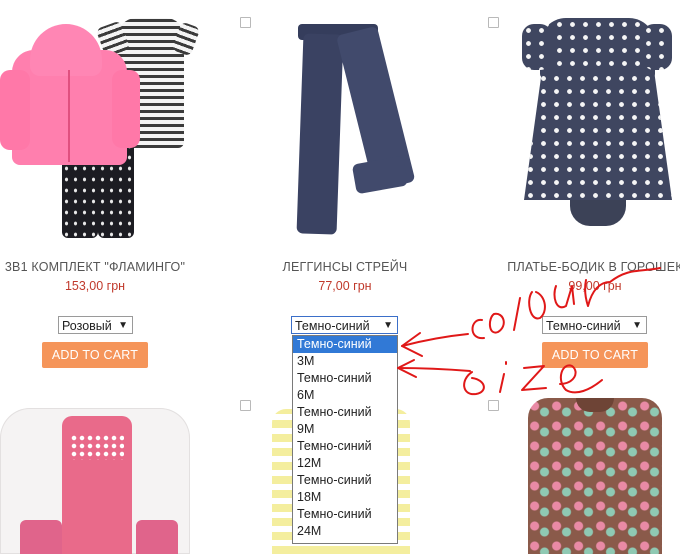 Image resolution: width=680 pixels, height=554 pixels. I want to click on product-price: 99,00 грн, so click(595, 286).